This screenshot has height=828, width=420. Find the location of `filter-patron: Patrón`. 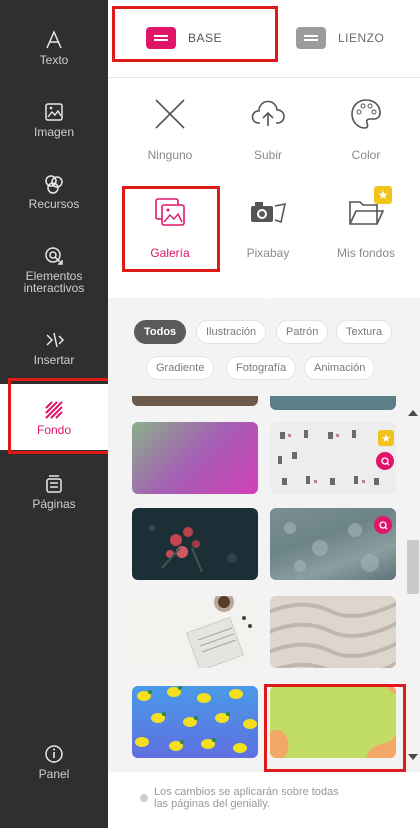

filter-patron: Patrón is located at coordinates (302, 332).